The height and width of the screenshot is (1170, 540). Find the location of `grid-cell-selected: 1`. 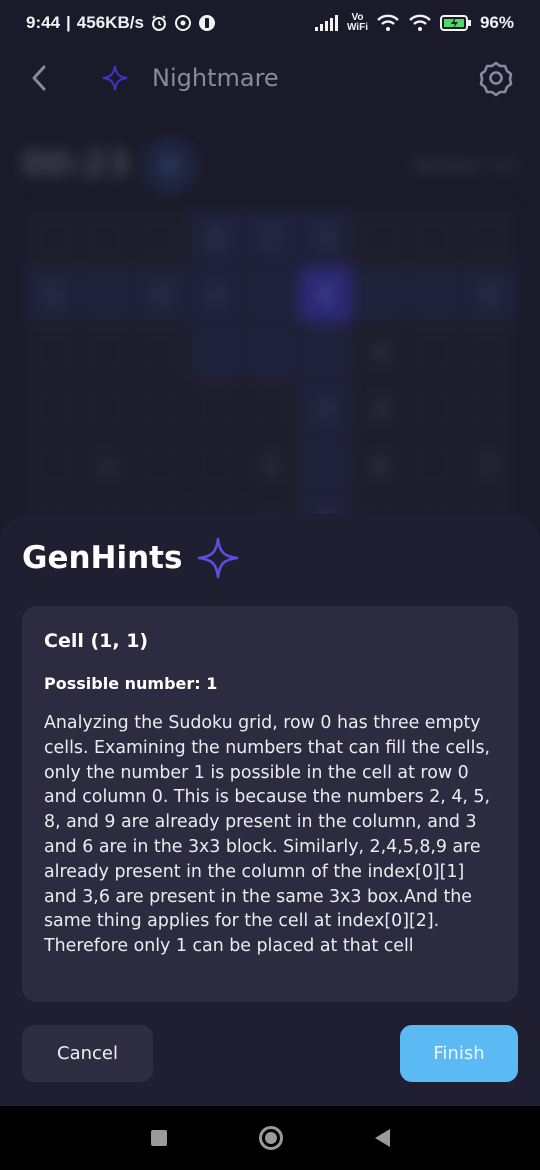

grid-cell-selected: 1 is located at coordinates (325, 294).